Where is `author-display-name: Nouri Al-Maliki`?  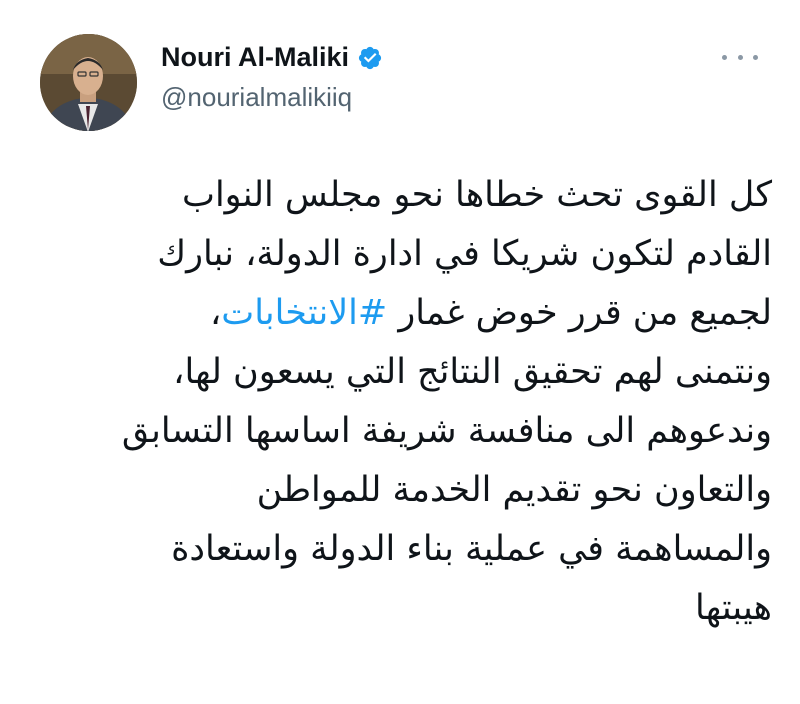 author-display-name: Nouri Al-Maliki is located at coordinates (255, 57).